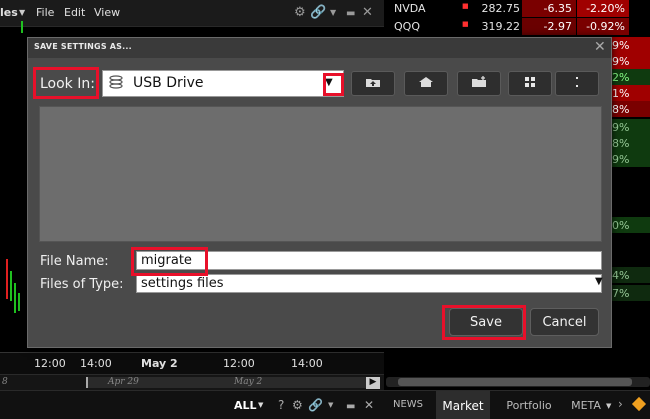  Describe the element at coordinates (486, 322) in the screenshot. I see `save-button: Save` at that location.